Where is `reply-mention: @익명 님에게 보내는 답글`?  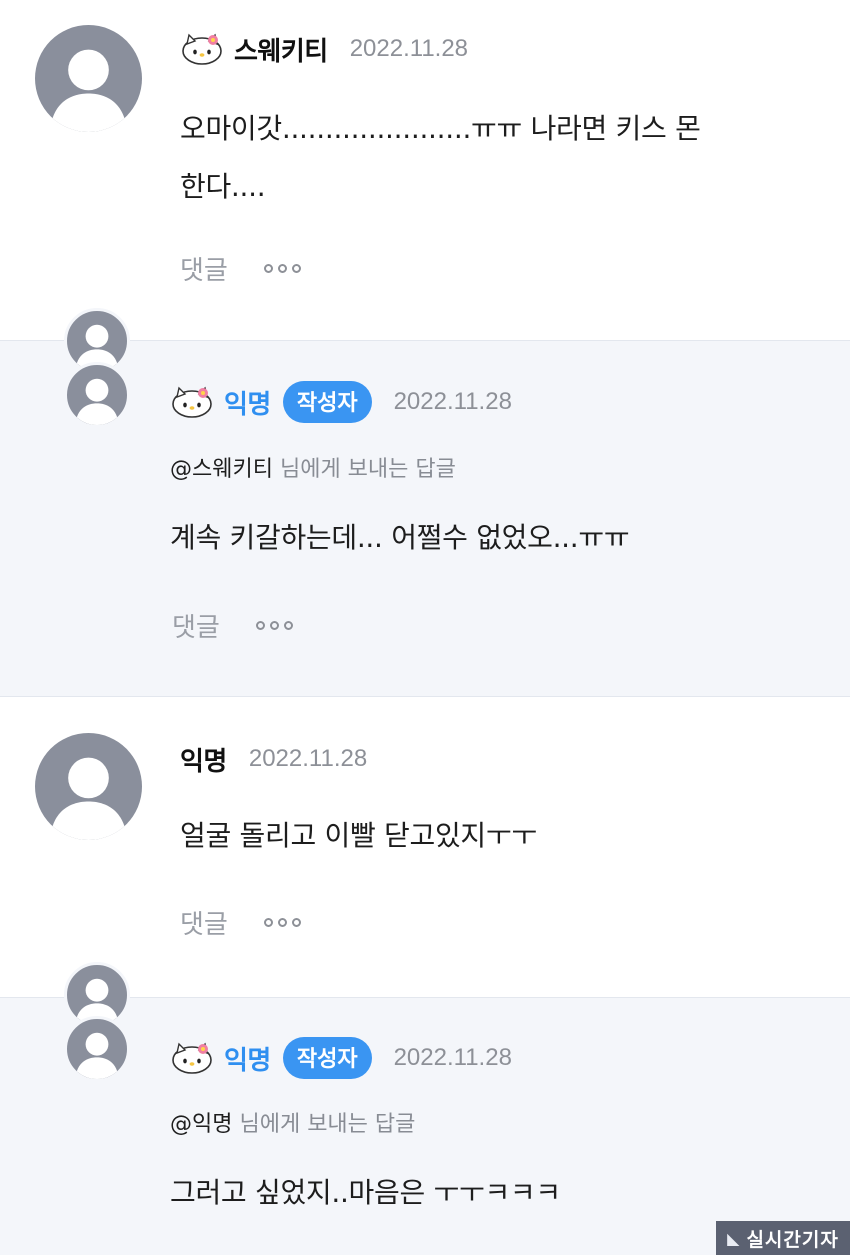 reply-mention: @익명 님에게 보내는 답글 is located at coordinates (292, 1122).